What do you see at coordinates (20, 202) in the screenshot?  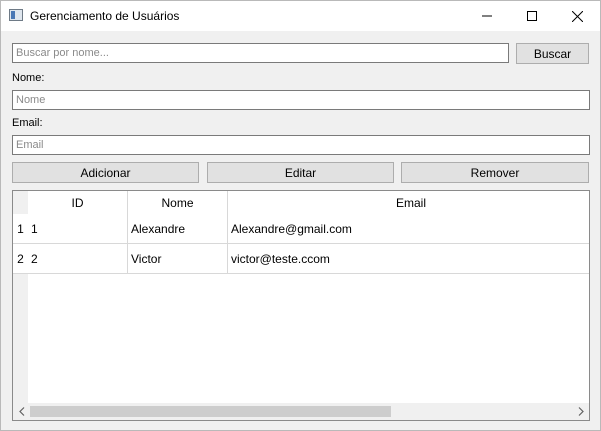 I see `table-corner-button` at bounding box center [20, 202].